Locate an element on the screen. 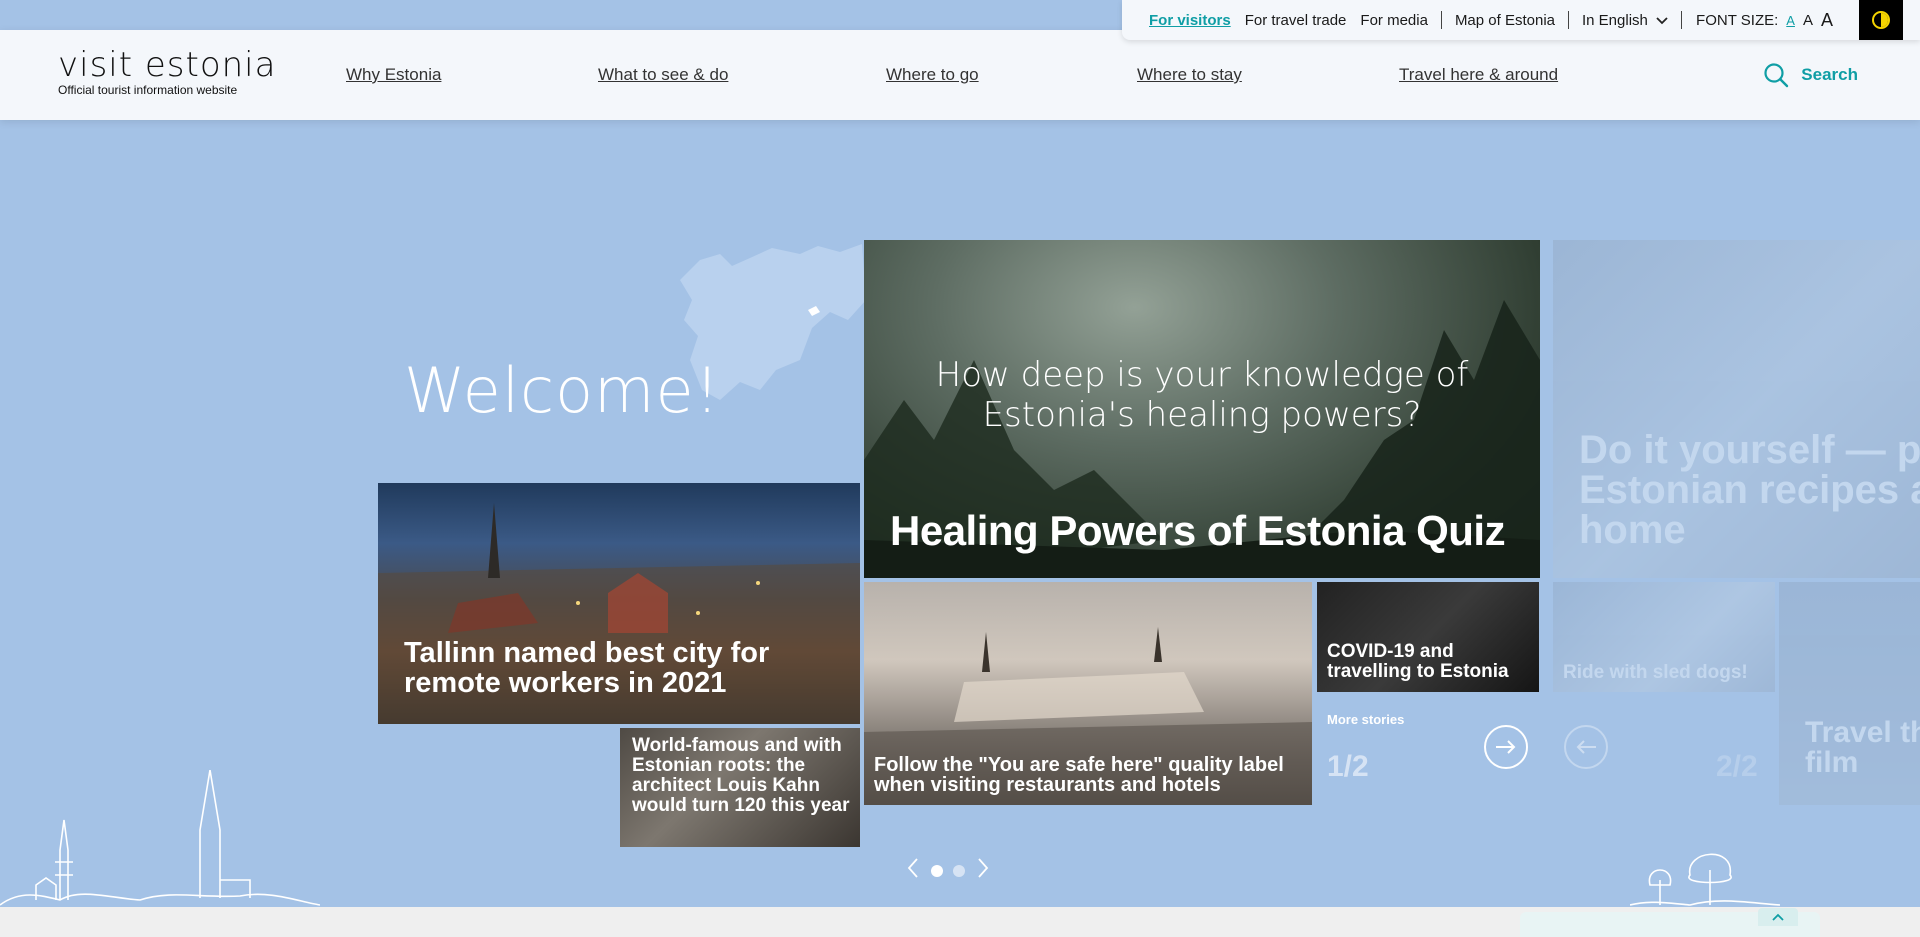  font-size-label: FONT SIZE: is located at coordinates (1737, 20).